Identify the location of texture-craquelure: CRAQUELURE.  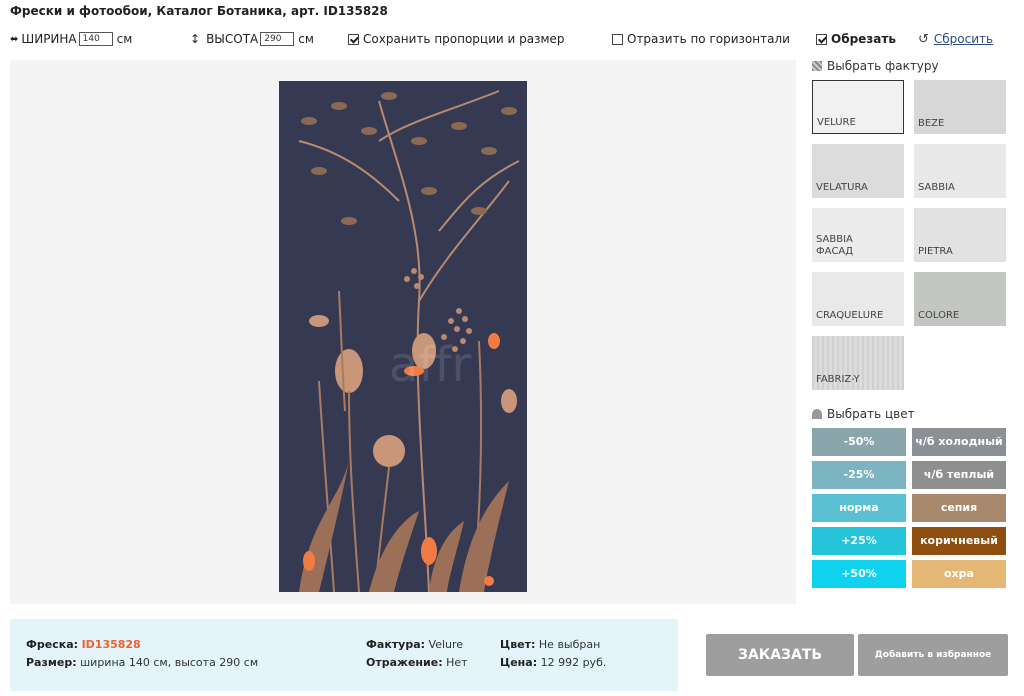
(858, 299).